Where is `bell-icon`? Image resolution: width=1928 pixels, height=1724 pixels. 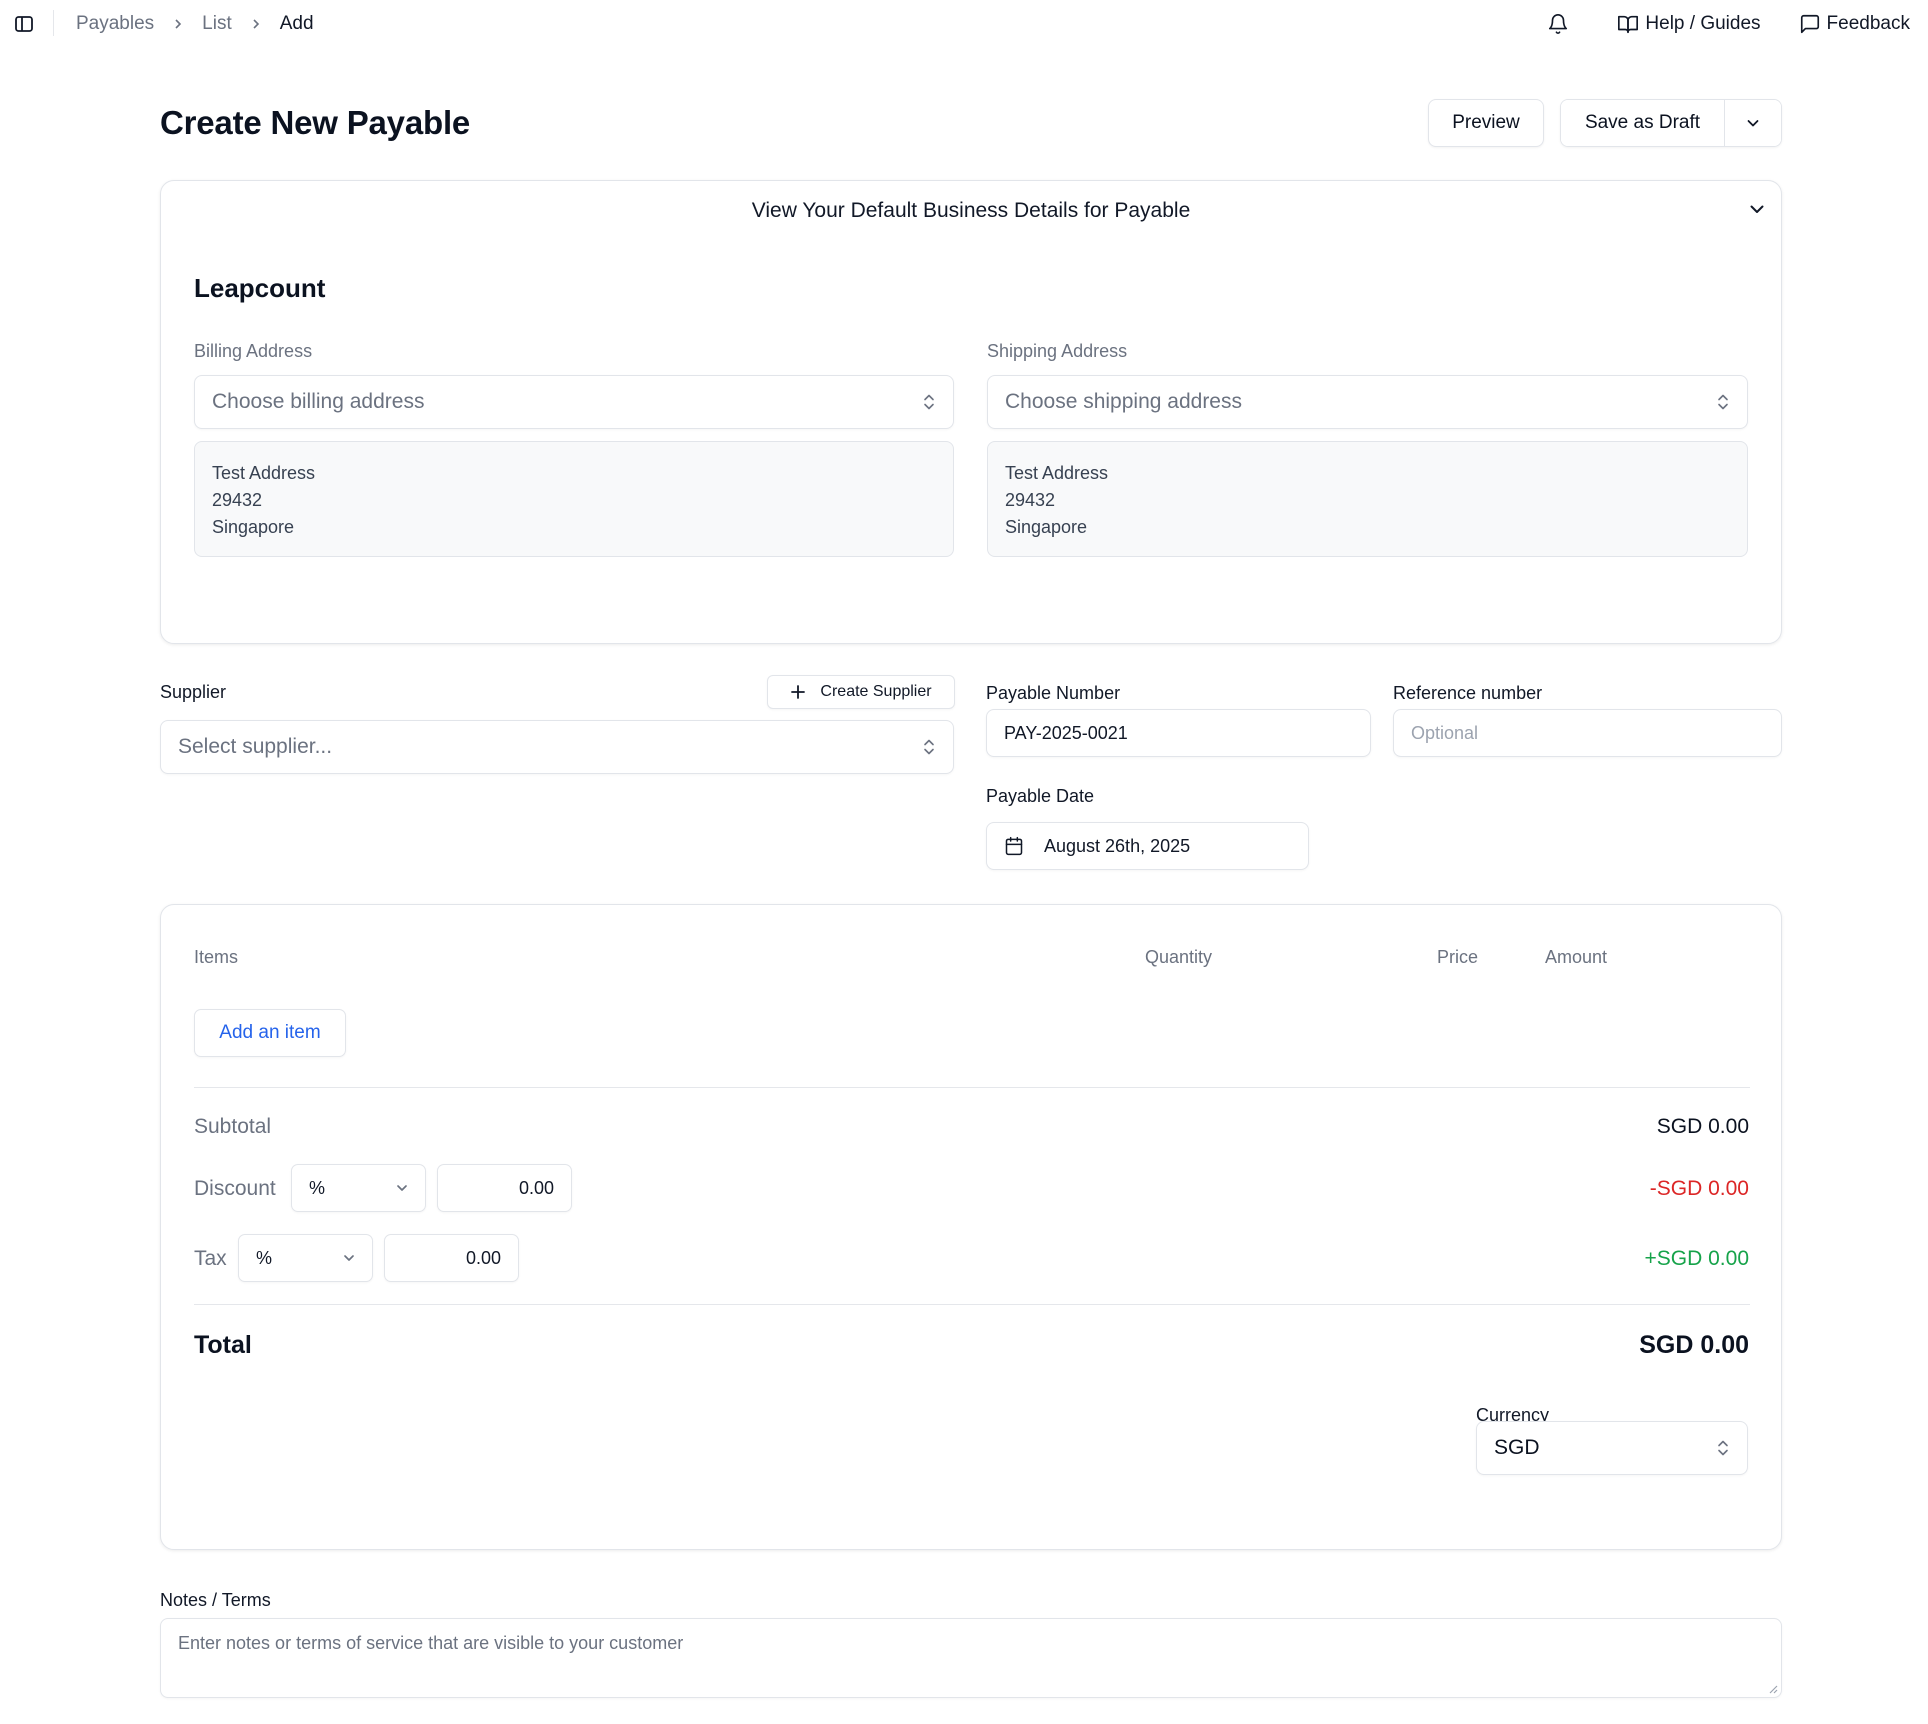
bell-icon is located at coordinates (1558, 24).